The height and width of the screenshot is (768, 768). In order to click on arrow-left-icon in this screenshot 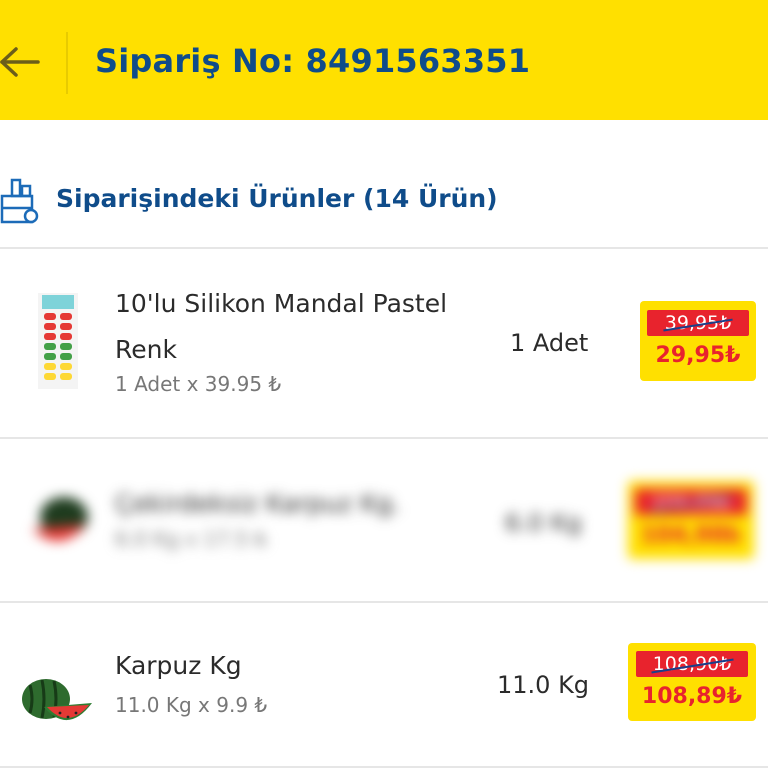, I will do `click(20, 62)`.